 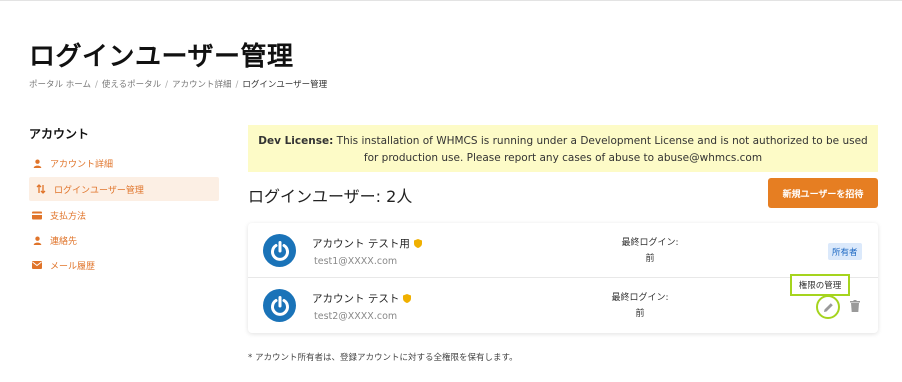 I want to click on edit-permissions-button, so click(x=828, y=307).